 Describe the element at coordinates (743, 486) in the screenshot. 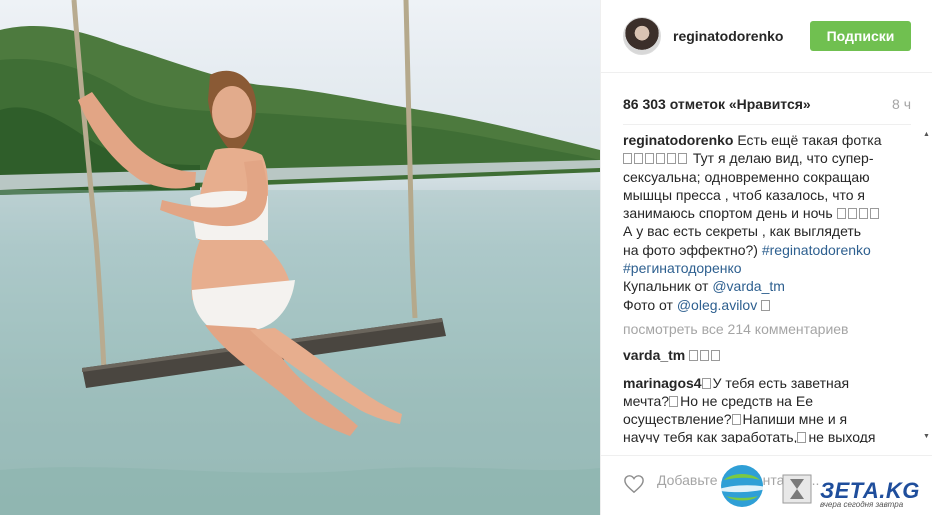

I see `globe-logo-icon` at that location.